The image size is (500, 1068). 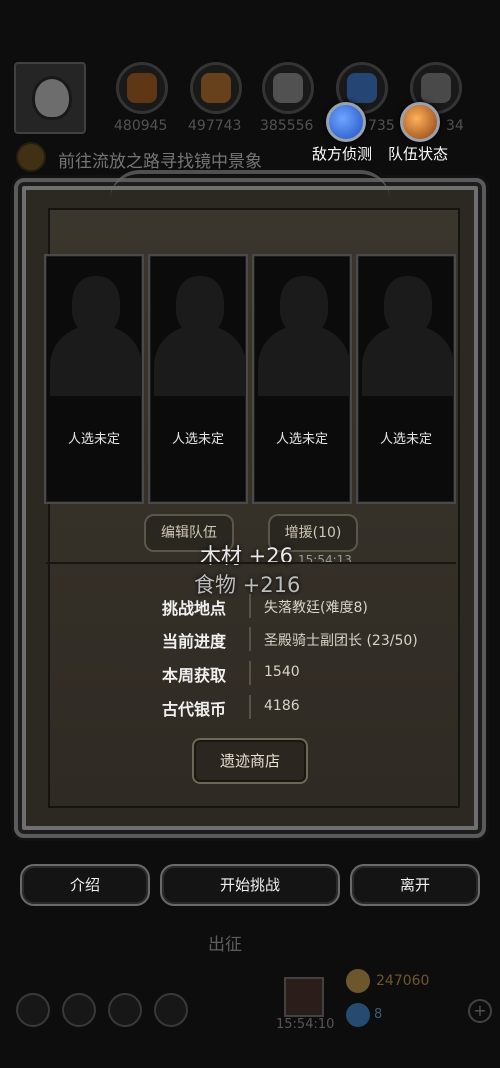 What do you see at coordinates (282, 706) in the screenshot?
I see `info-value-silver: 4186` at bounding box center [282, 706].